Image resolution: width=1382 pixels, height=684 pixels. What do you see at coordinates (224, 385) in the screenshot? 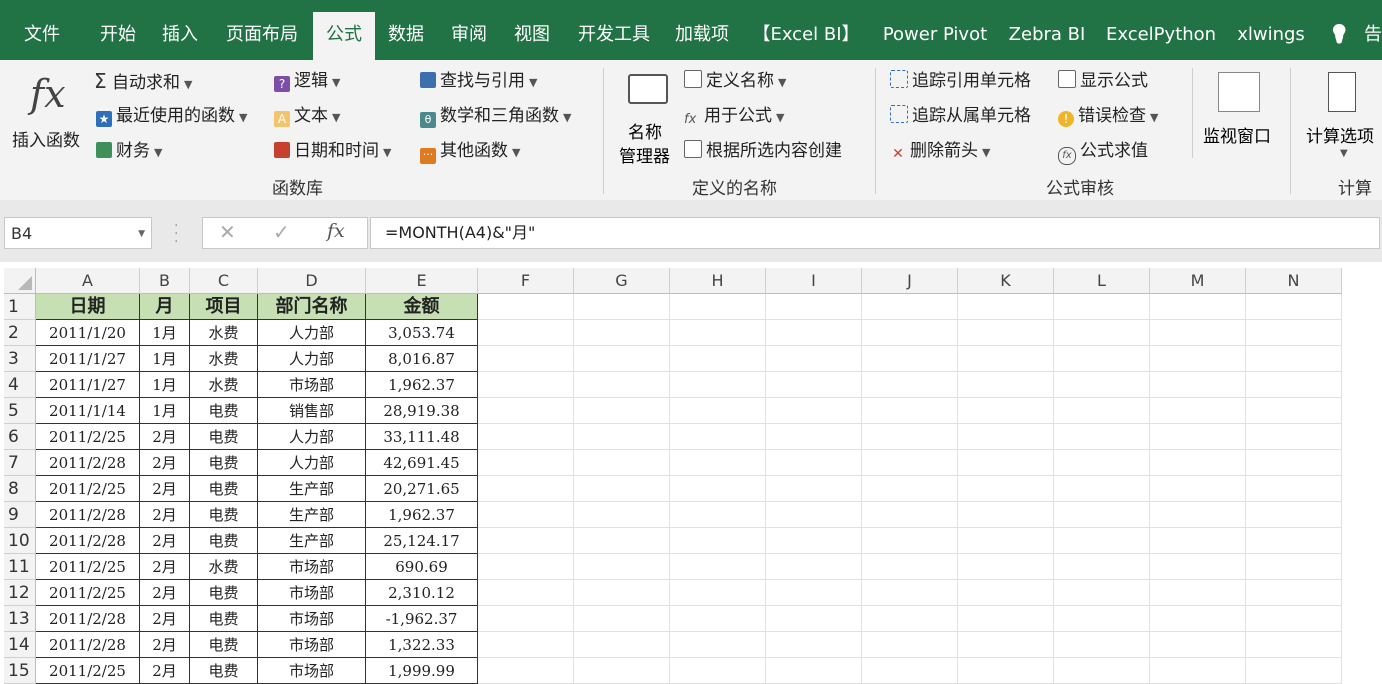
I see `data-cell: 水费` at bounding box center [224, 385].